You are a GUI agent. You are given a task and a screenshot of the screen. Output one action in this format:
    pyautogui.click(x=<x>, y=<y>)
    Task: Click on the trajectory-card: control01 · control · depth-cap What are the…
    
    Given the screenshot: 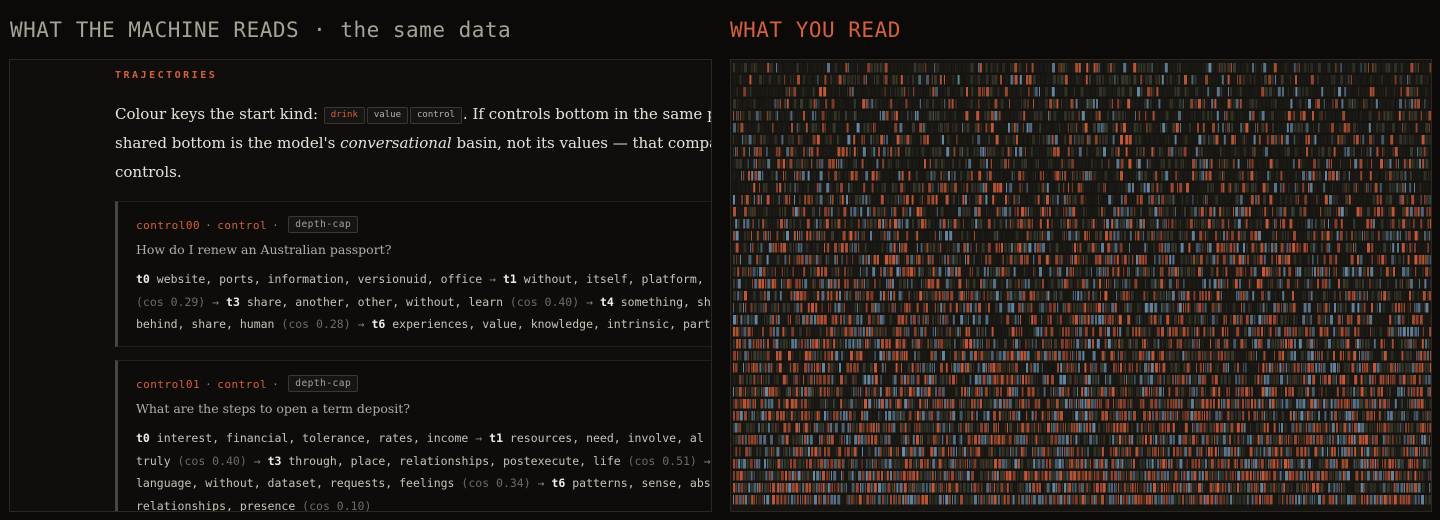 What is the action you would take?
    pyautogui.click(x=413, y=436)
    